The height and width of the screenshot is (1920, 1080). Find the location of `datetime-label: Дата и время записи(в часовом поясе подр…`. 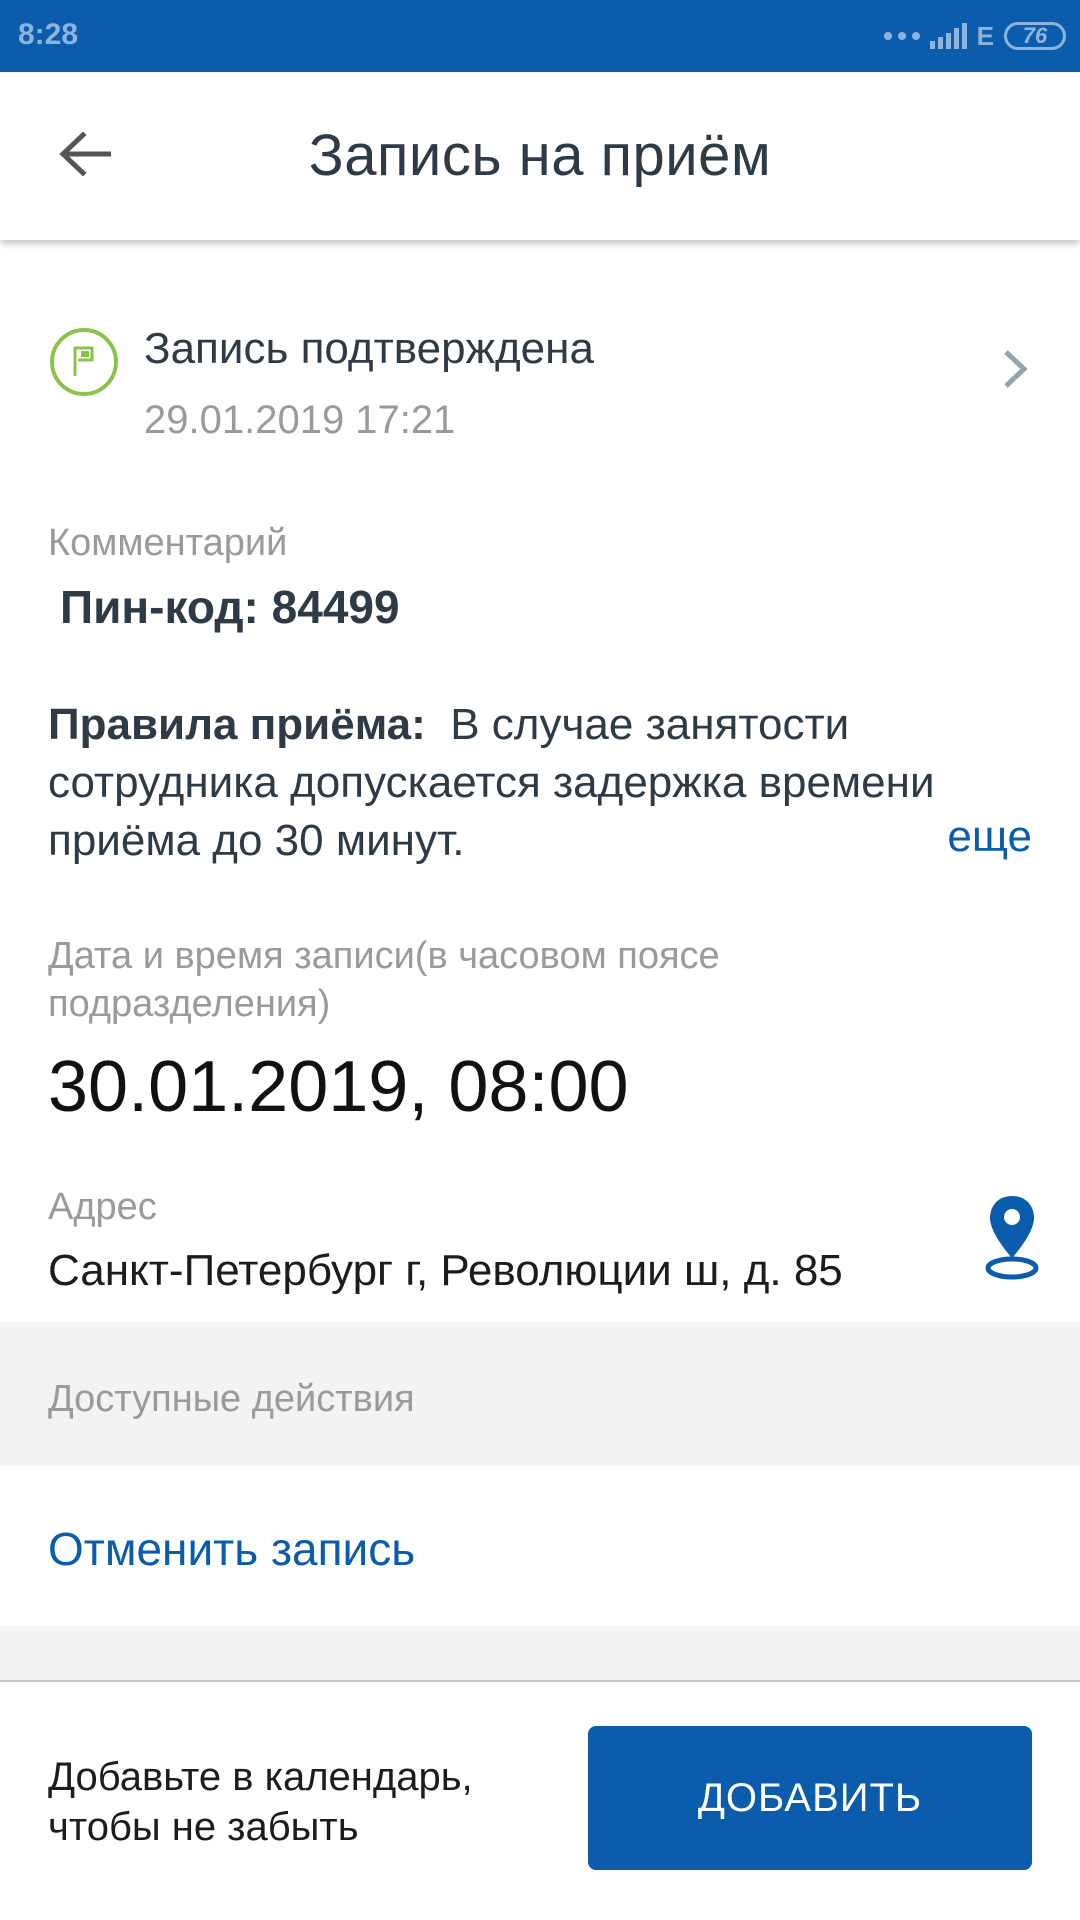

datetime-label: Дата и время записи(в часовом поясе подр… is located at coordinates (384, 980).